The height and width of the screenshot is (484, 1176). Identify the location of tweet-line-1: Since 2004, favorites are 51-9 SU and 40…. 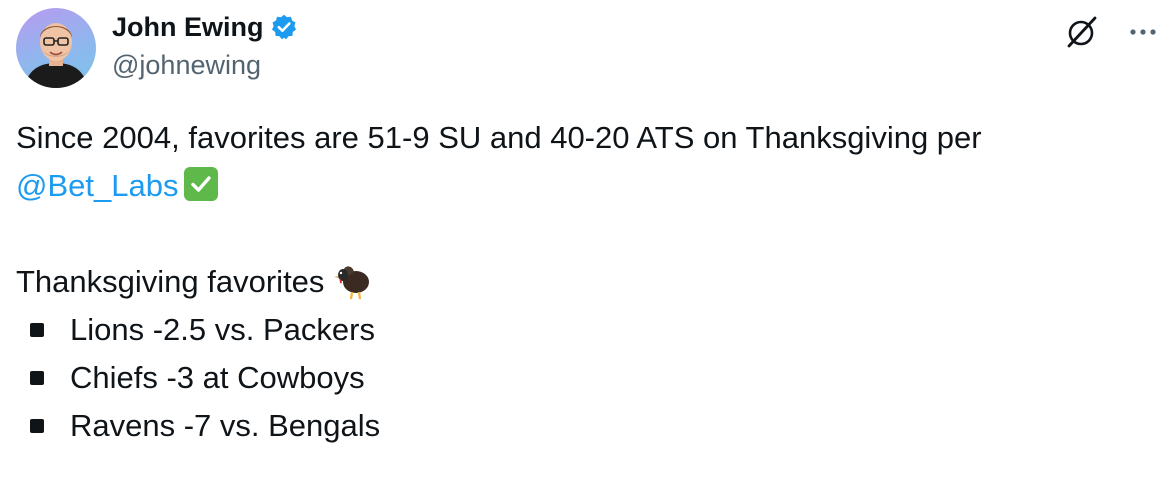
(499, 137).